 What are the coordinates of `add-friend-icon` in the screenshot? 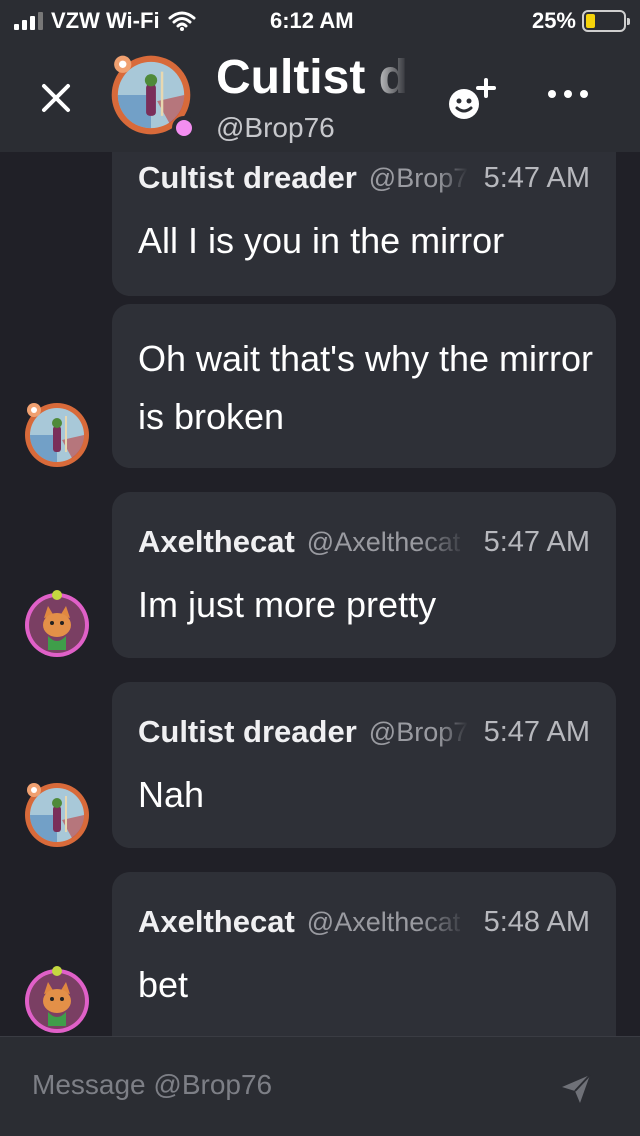 It's located at (471, 101).